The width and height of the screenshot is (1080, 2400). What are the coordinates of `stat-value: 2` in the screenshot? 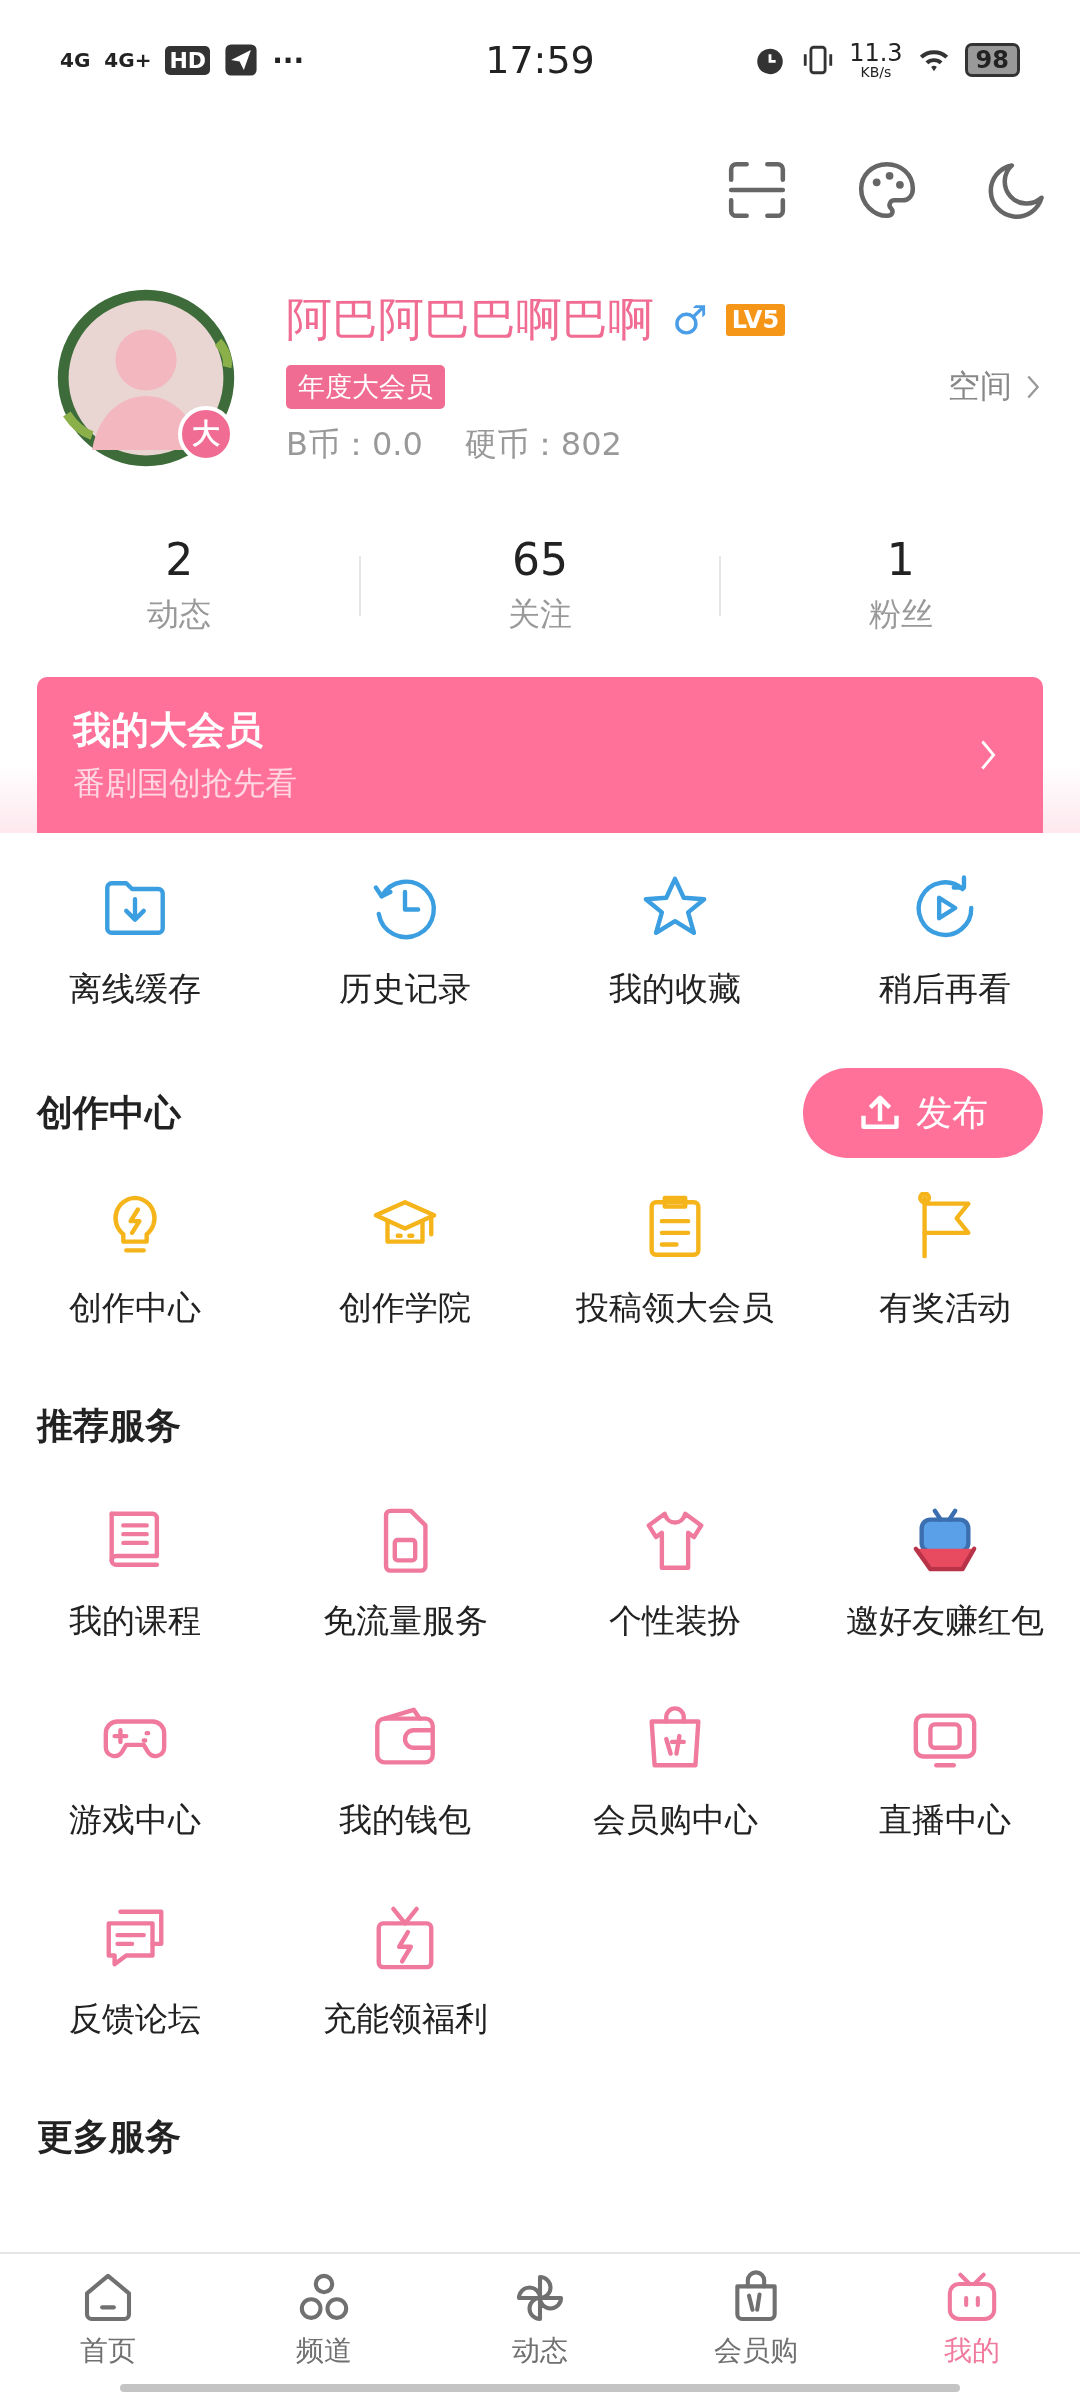 It's located at (179, 559).